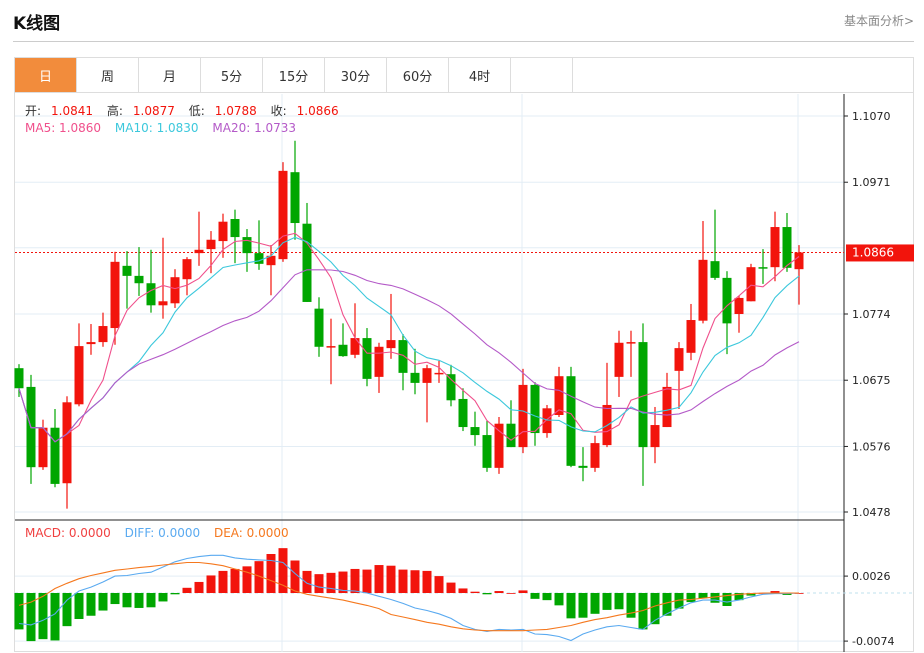 The image size is (924, 653). I want to click on macd-tick-label: 0.0026, so click(871, 576).